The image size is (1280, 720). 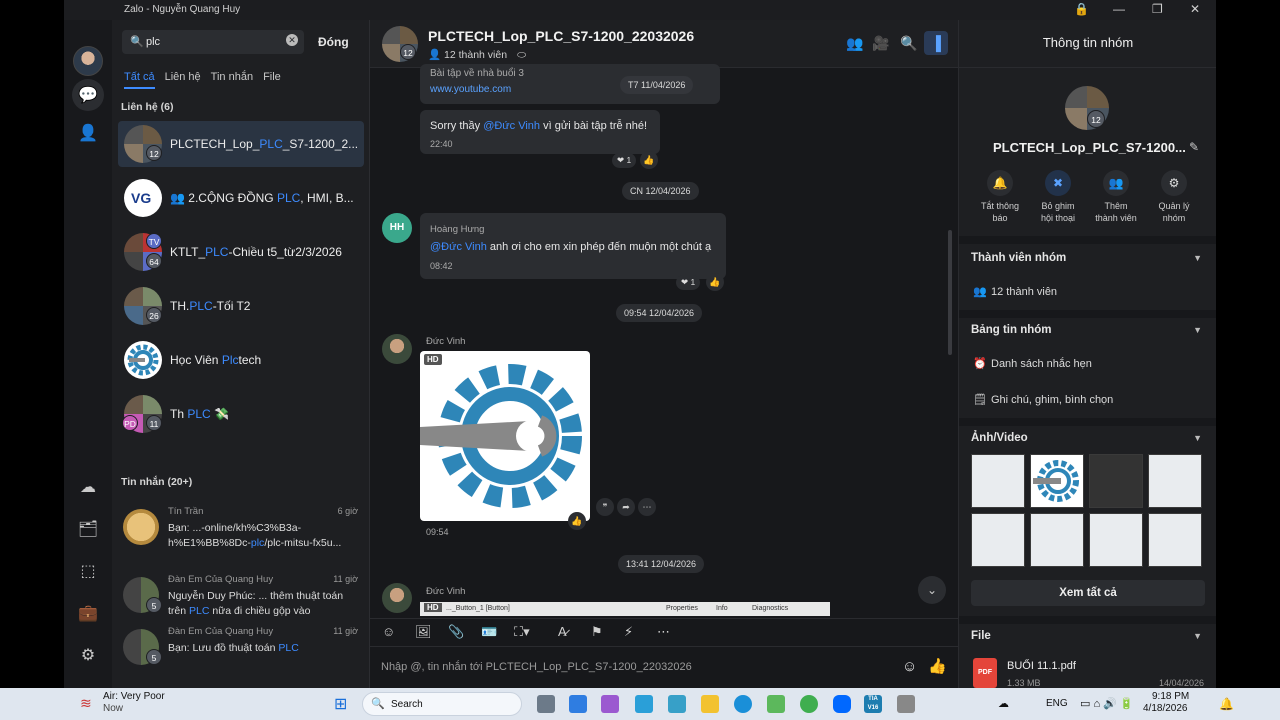 I want to click on windows-start-icon: ⊞, so click(x=340, y=704).